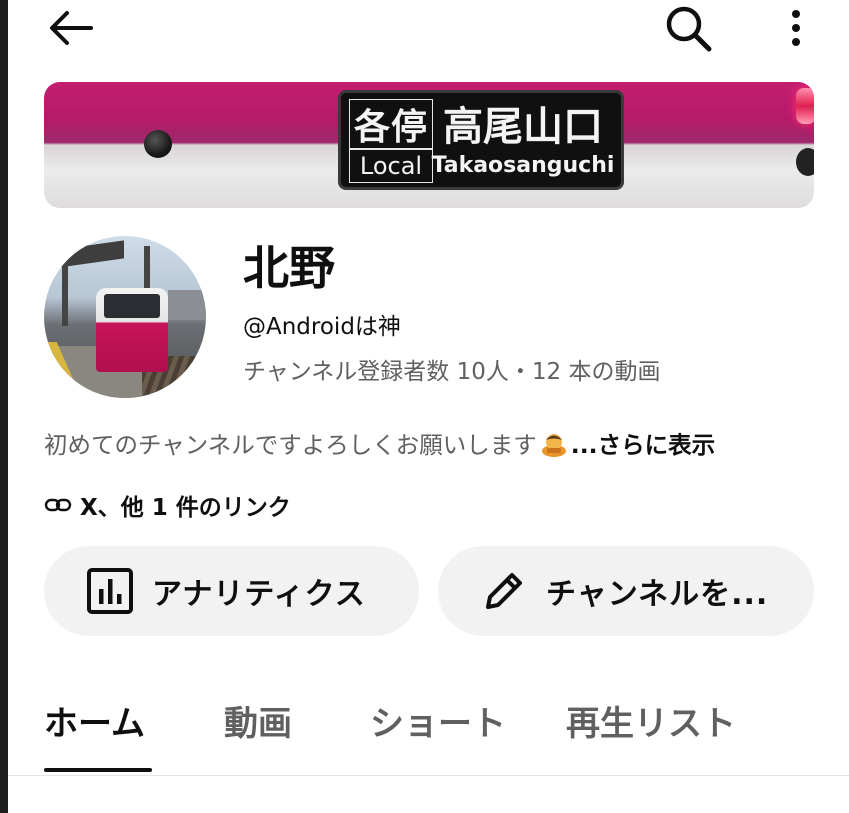  Describe the element at coordinates (523, 127) in the screenshot. I see `sign-destination-jp: 高尾山口` at that location.